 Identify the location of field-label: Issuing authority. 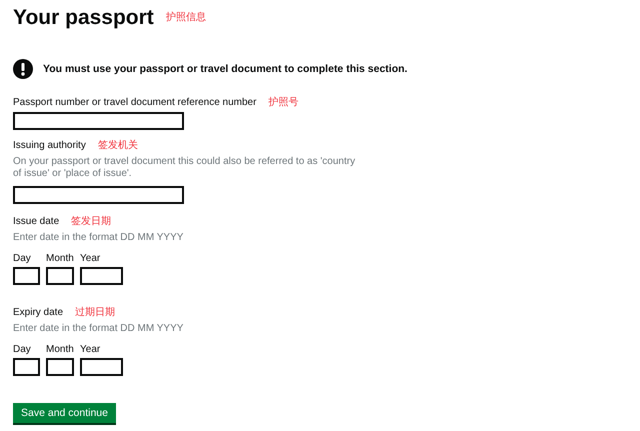
(49, 145).